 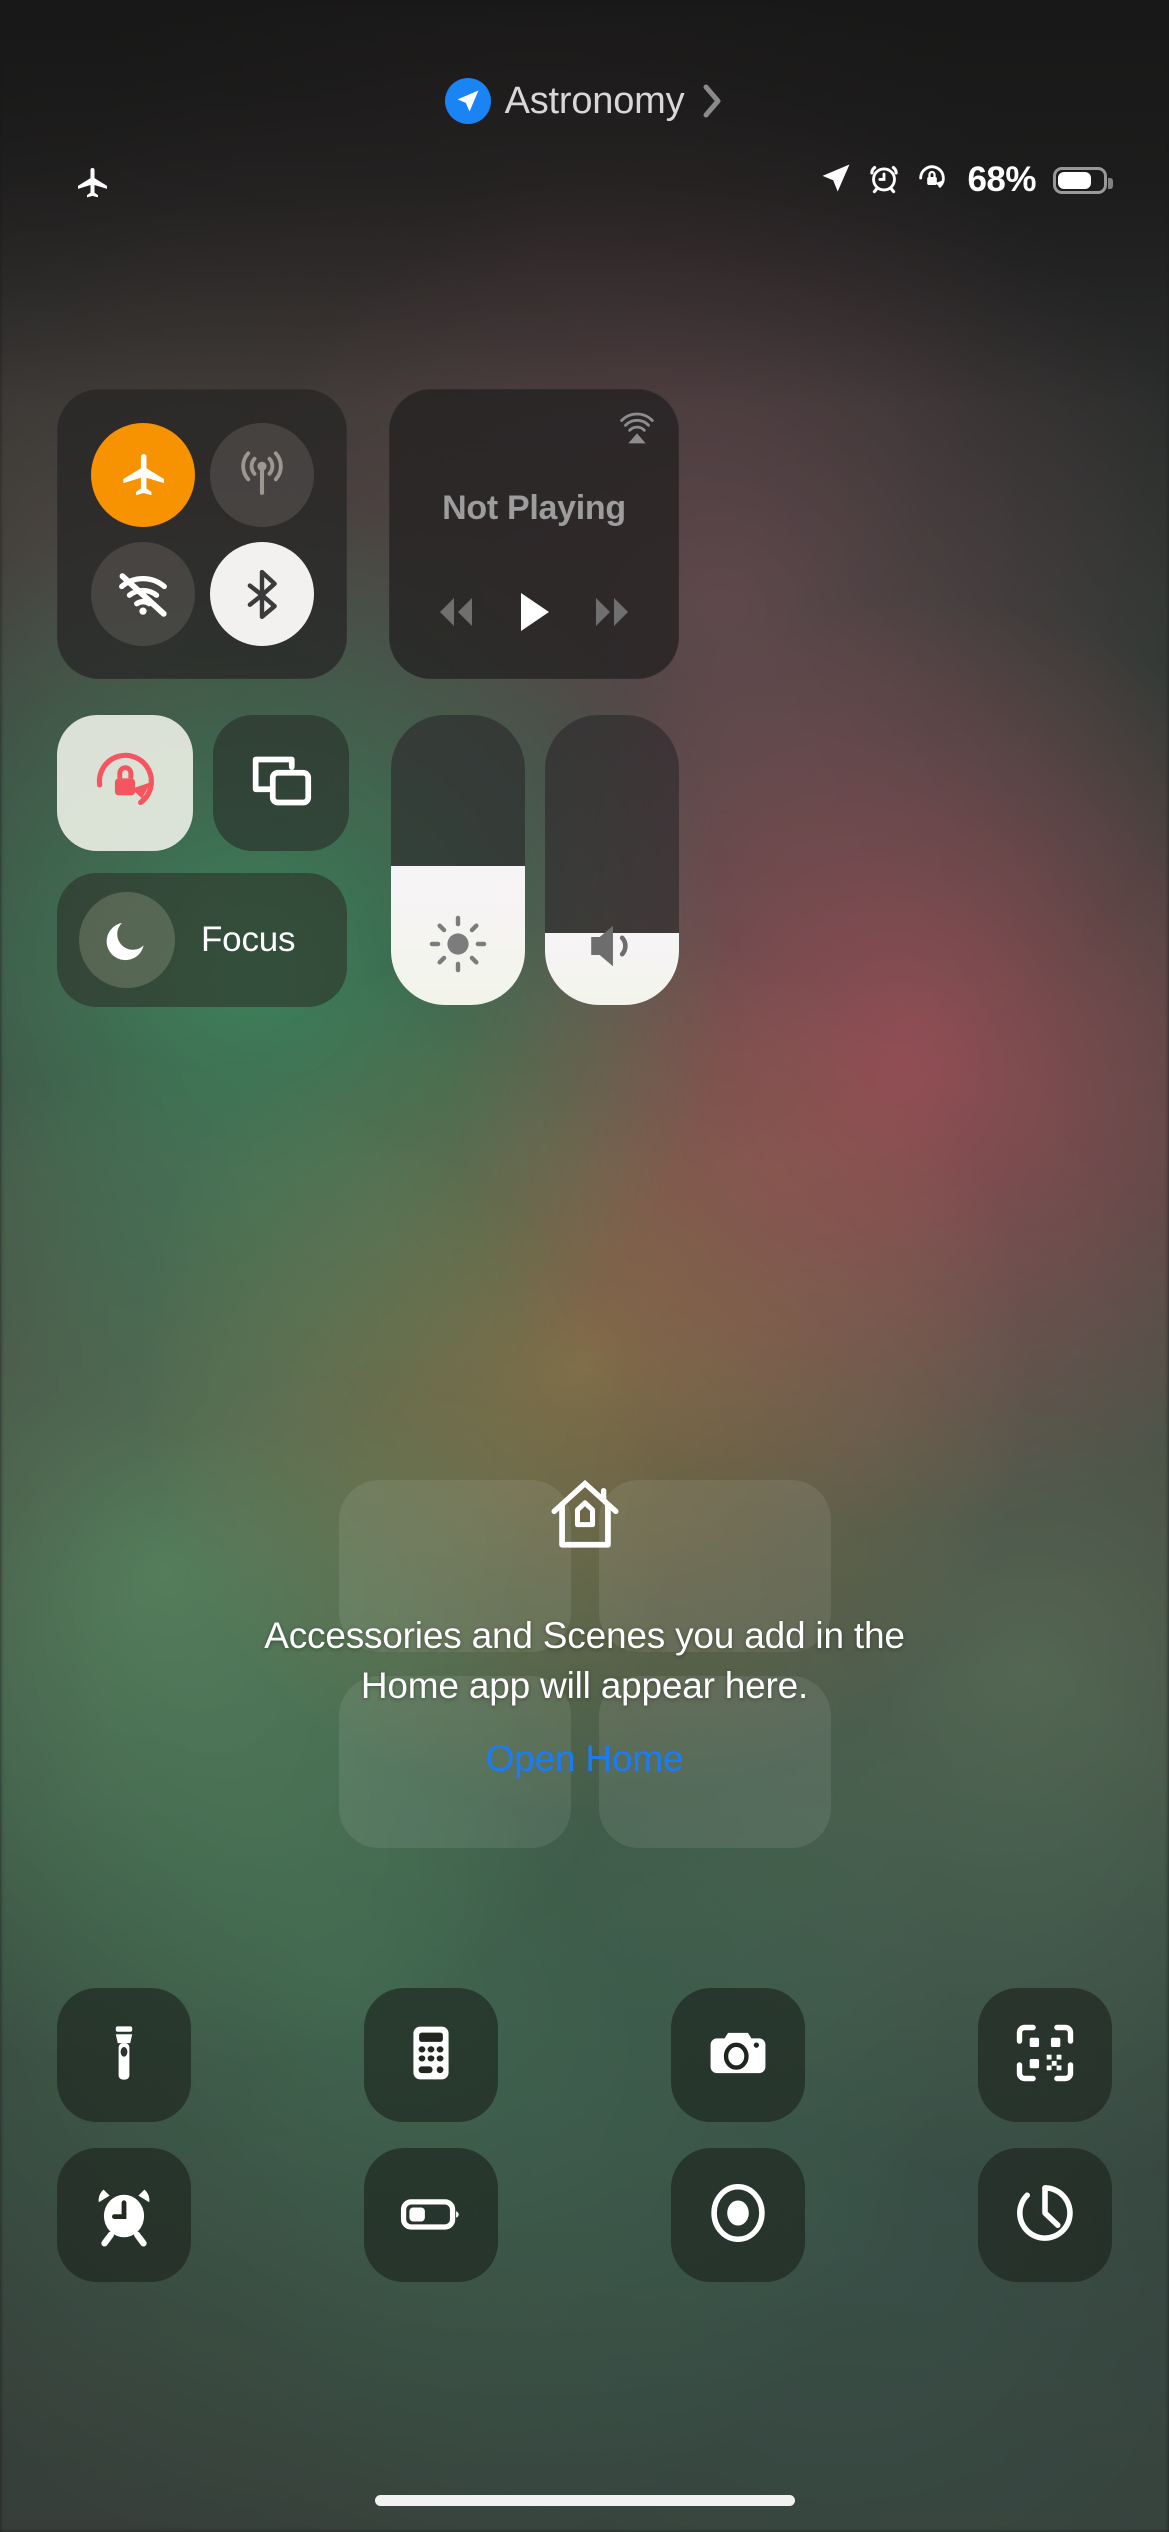 I want to click on airplane-mode-toggle, so click(x=142, y=474).